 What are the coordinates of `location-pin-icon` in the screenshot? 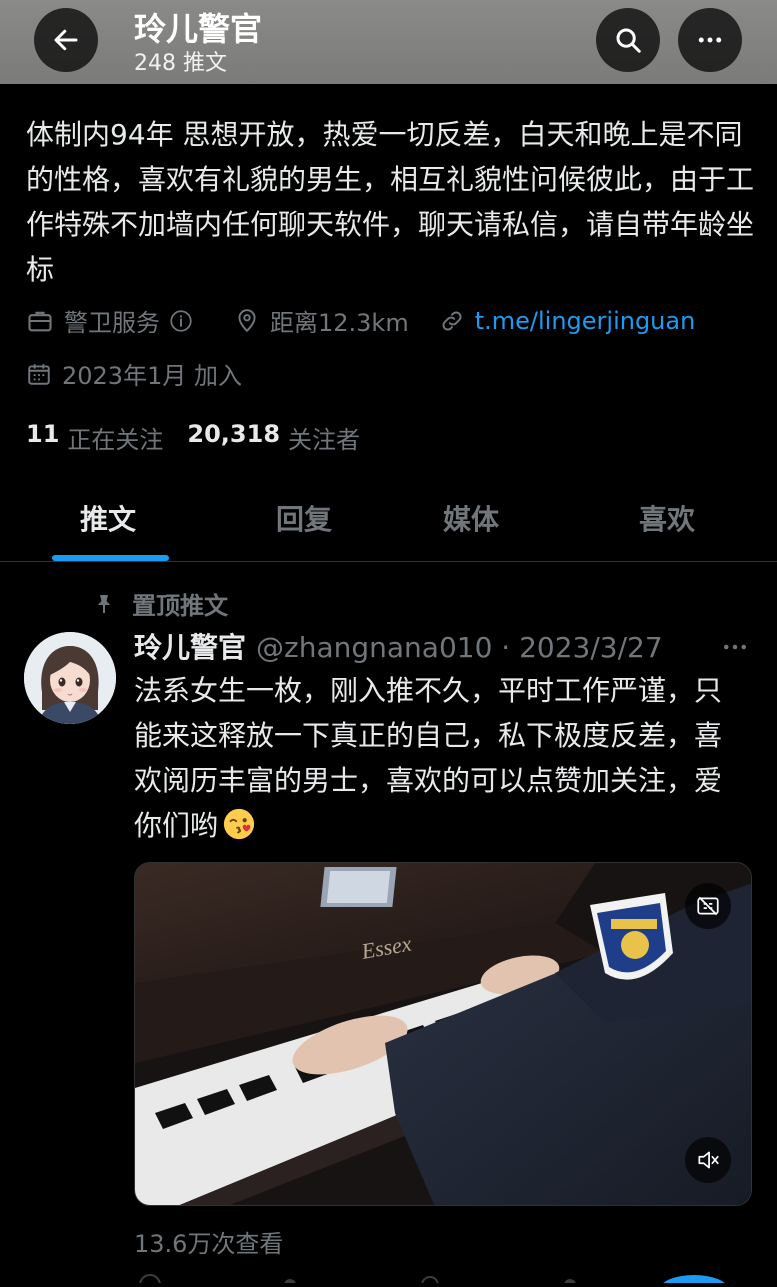 It's located at (247, 321).